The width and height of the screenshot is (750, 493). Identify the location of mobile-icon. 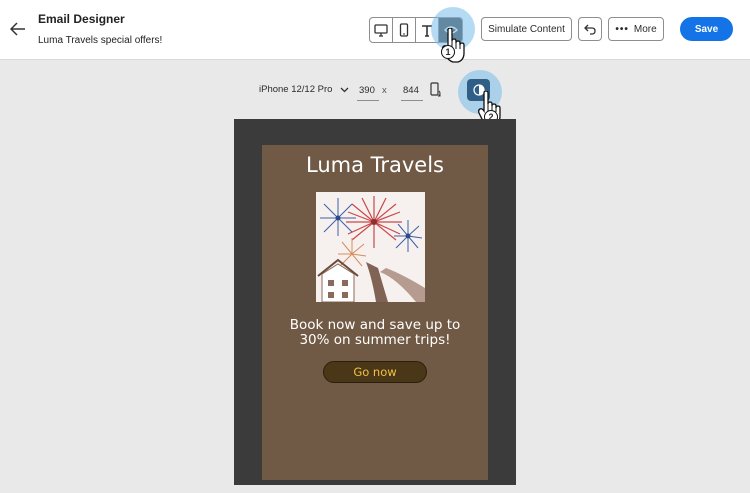
(404, 30).